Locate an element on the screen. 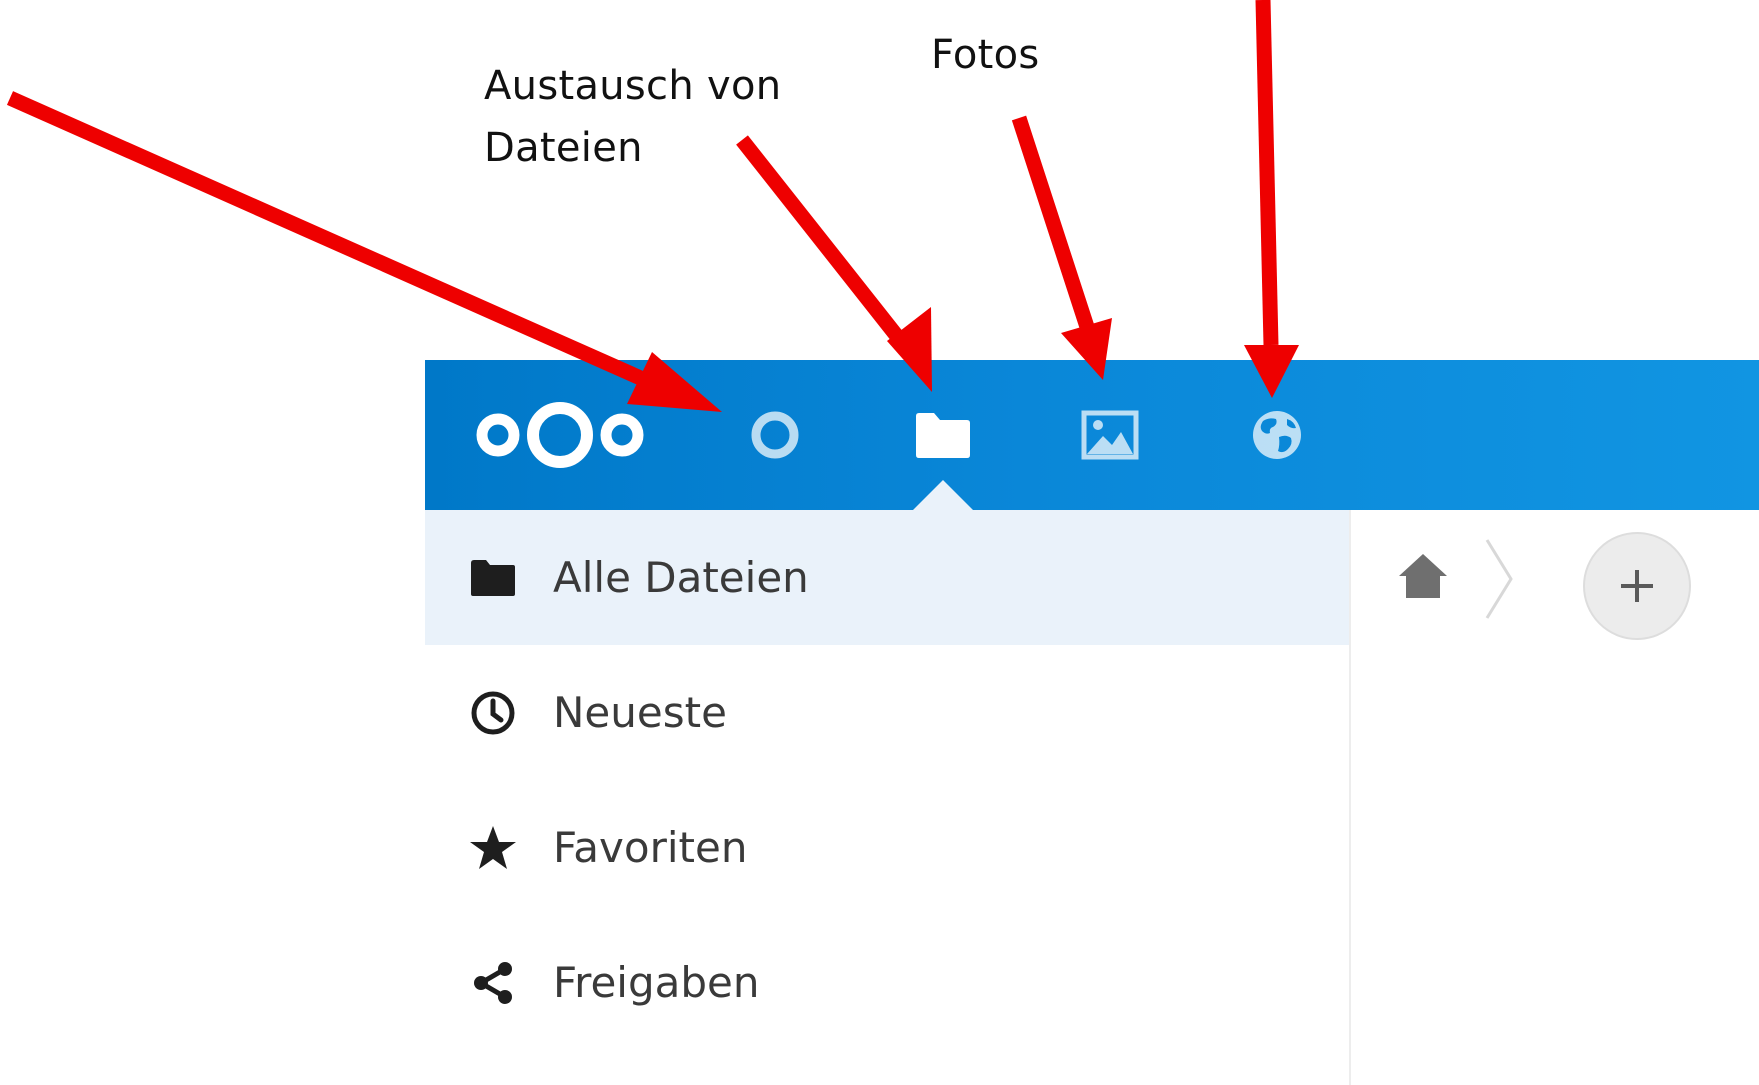  plus-icon is located at coordinates (1637, 586).